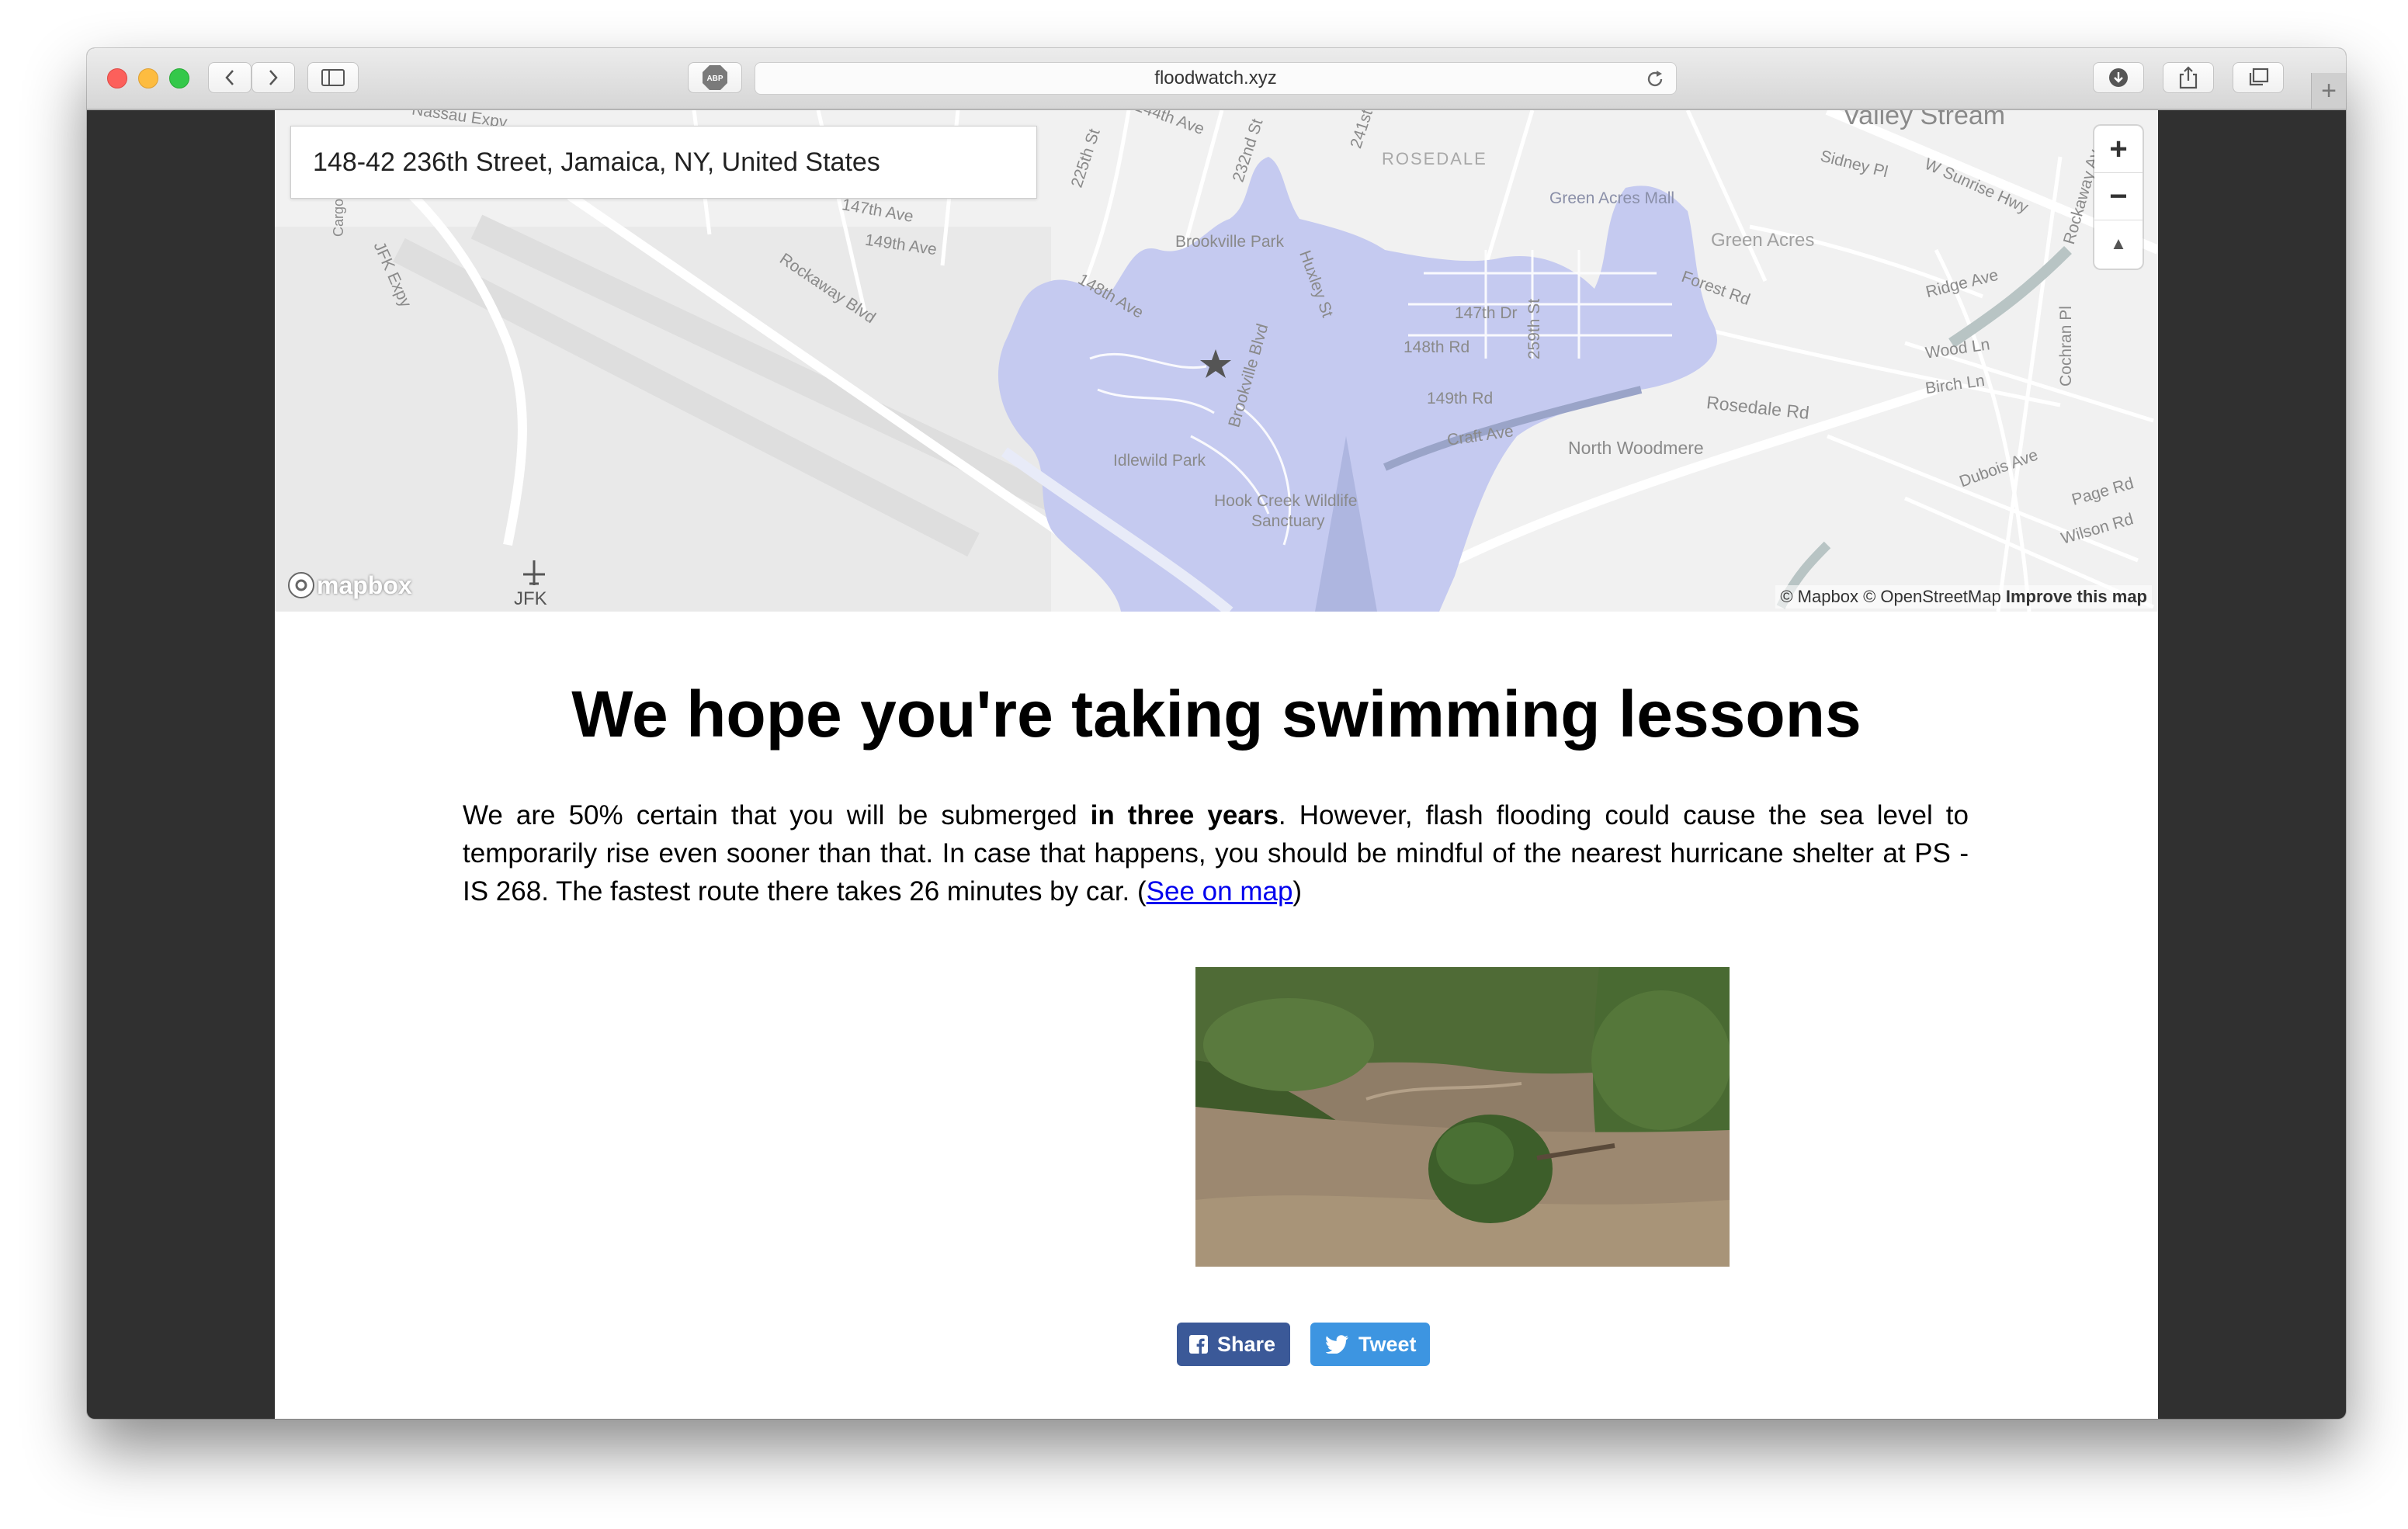  I want to click on mapbox-logo: mapbox, so click(349, 585).